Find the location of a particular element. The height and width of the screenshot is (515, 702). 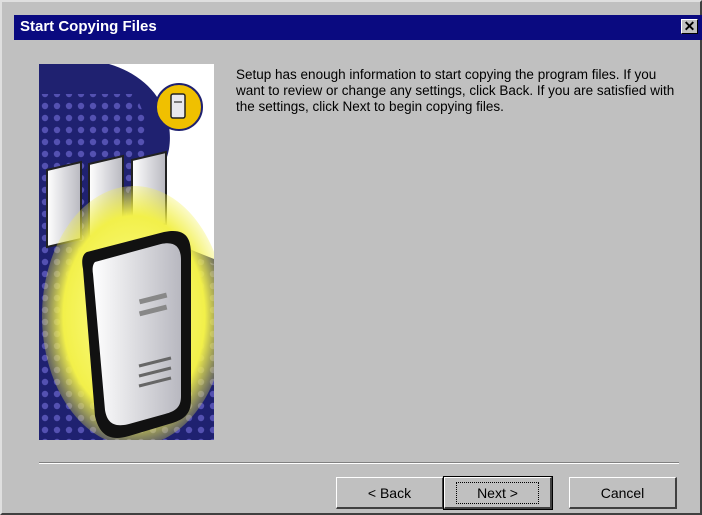

close-button: ✕ is located at coordinates (689, 26).